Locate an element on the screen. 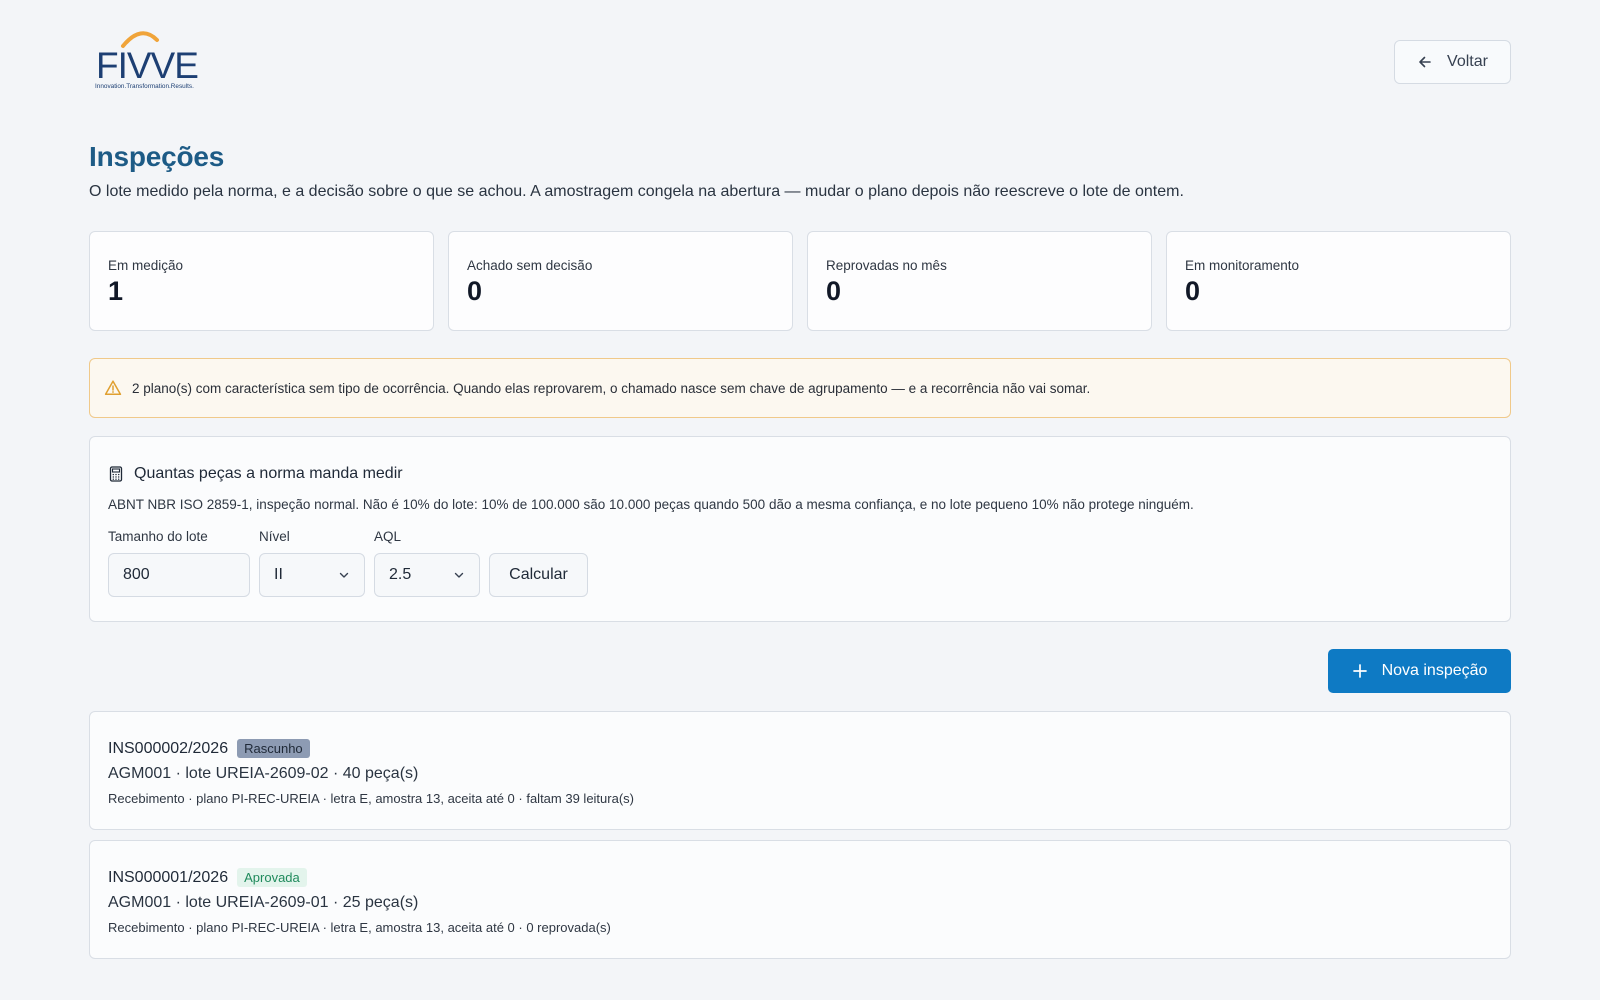  calculator-icon is located at coordinates (116, 474).